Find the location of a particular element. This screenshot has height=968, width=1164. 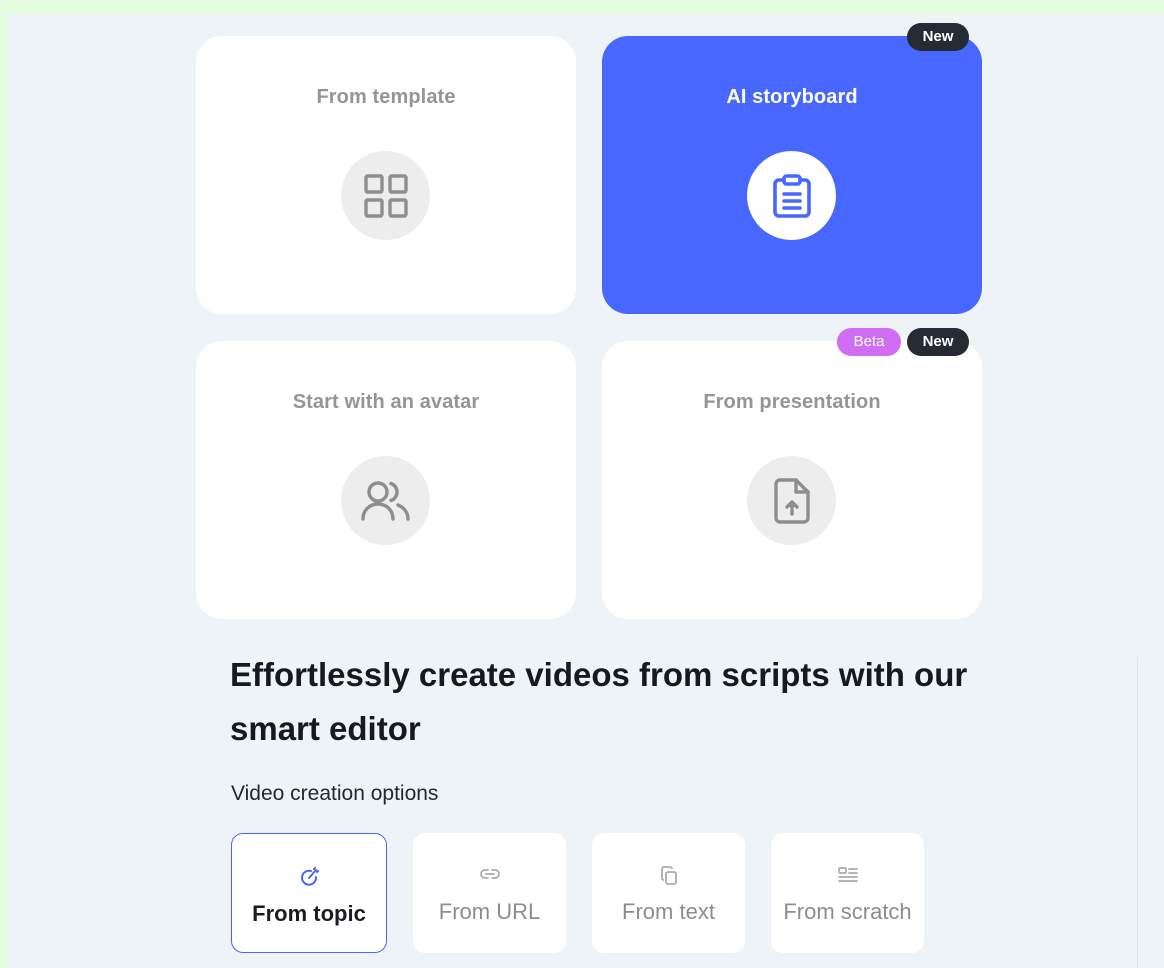

card-title: From template is located at coordinates (386, 97).